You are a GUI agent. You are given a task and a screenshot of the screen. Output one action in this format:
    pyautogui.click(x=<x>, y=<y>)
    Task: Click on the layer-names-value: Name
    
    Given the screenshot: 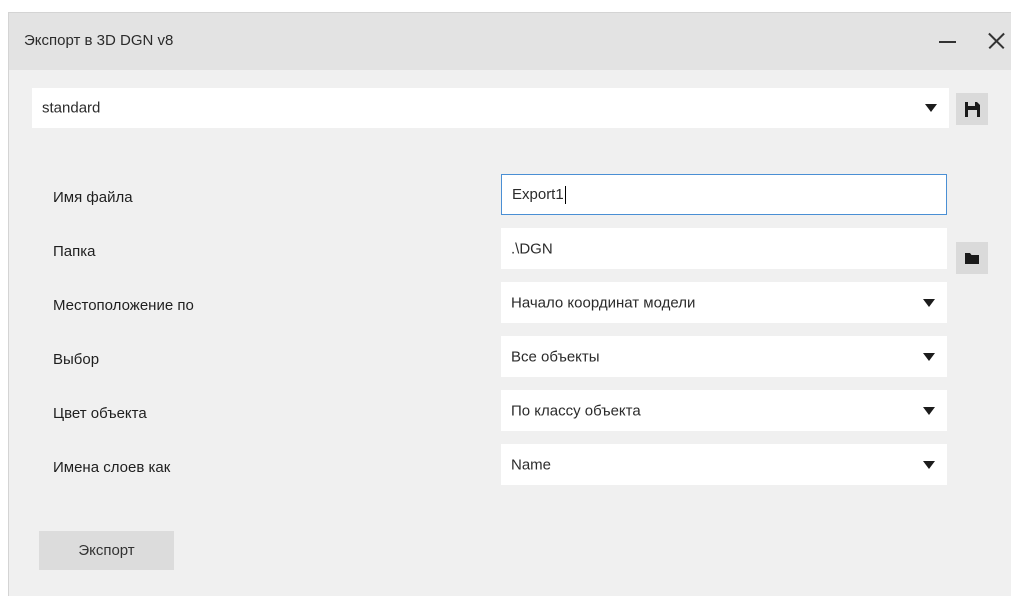 What is the action you would take?
    pyautogui.click(x=531, y=464)
    